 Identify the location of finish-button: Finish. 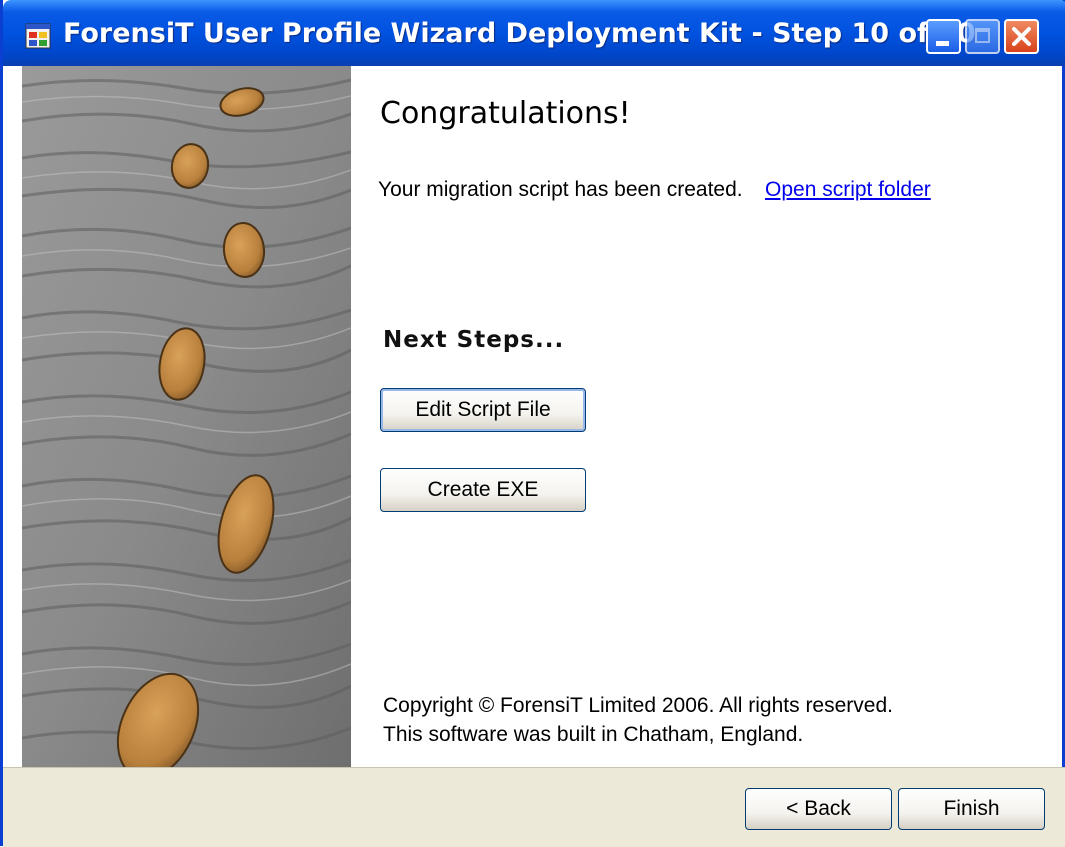
(971, 809).